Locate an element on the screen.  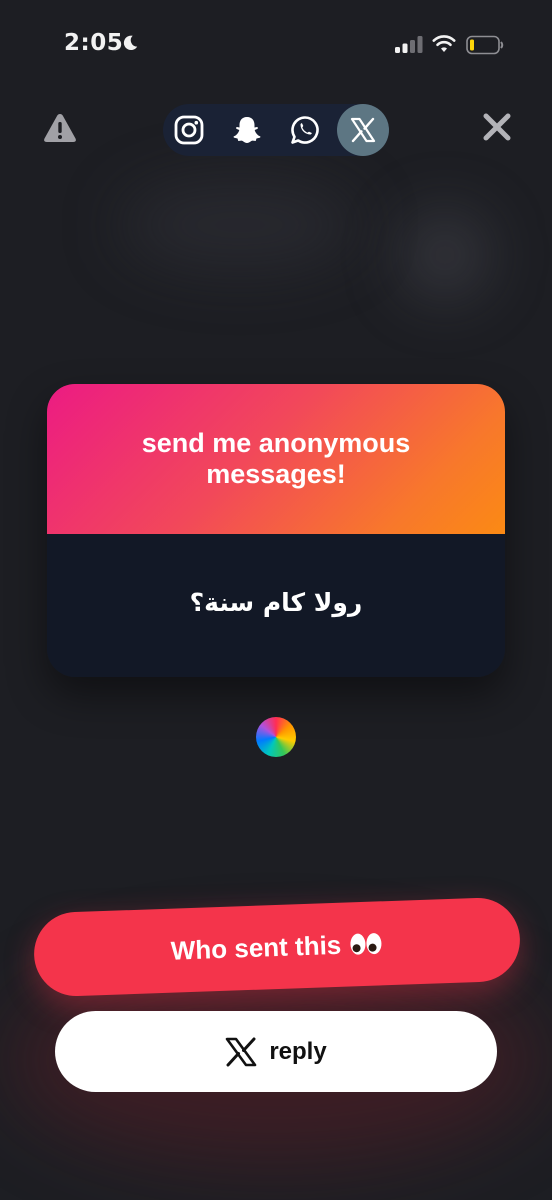
moon-icon is located at coordinates (130, 43).